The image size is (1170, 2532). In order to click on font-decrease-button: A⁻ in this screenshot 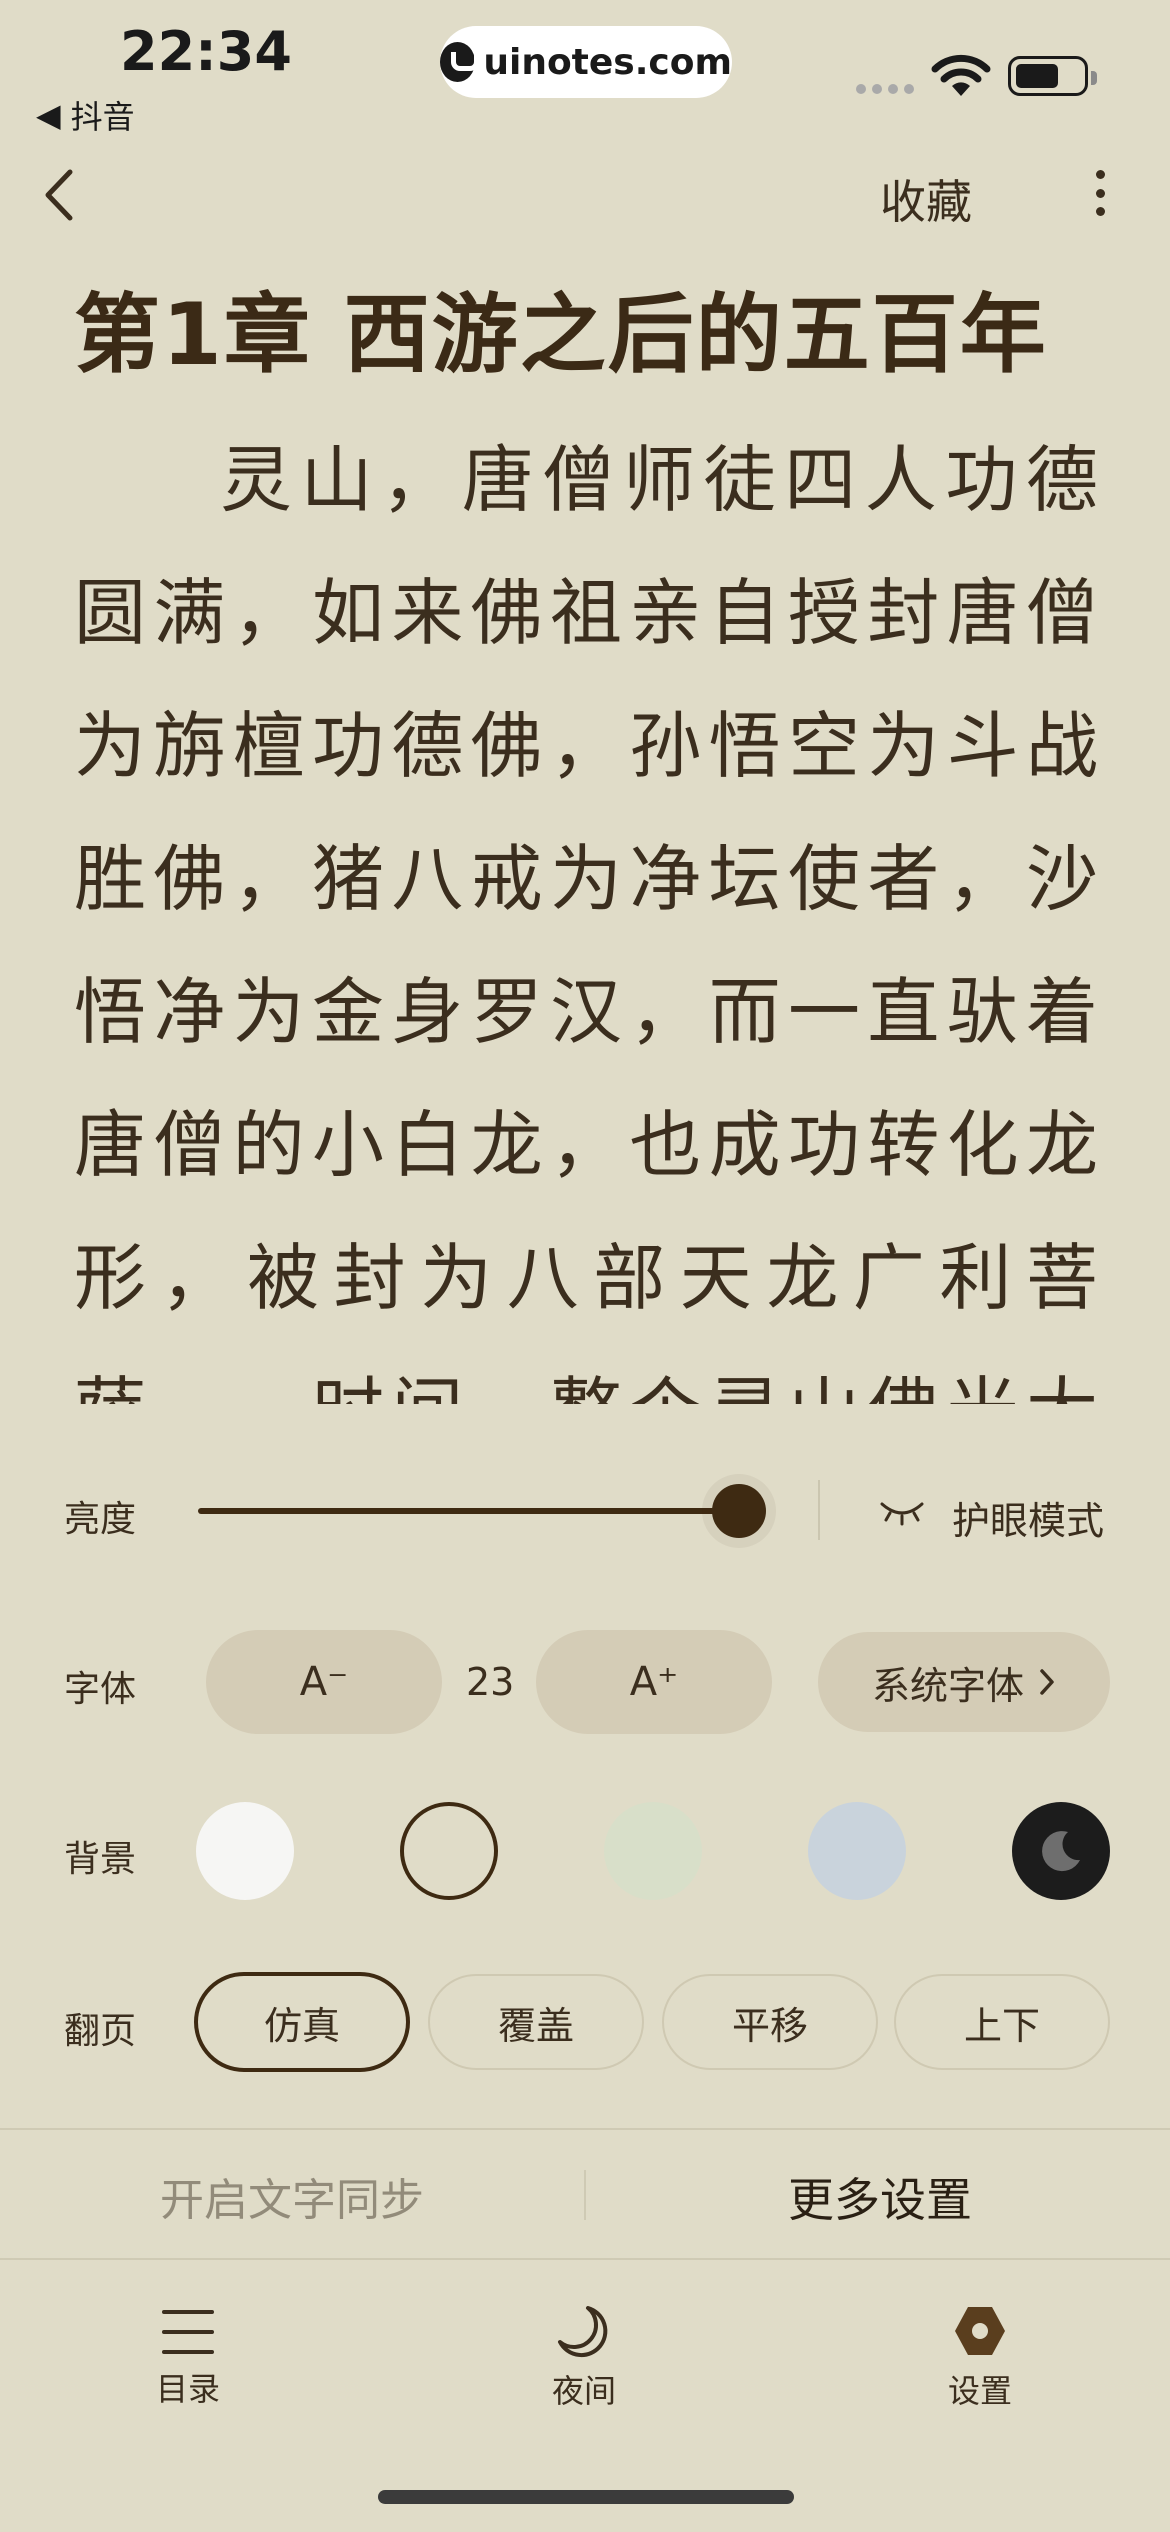, I will do `click(324, 1682)`.